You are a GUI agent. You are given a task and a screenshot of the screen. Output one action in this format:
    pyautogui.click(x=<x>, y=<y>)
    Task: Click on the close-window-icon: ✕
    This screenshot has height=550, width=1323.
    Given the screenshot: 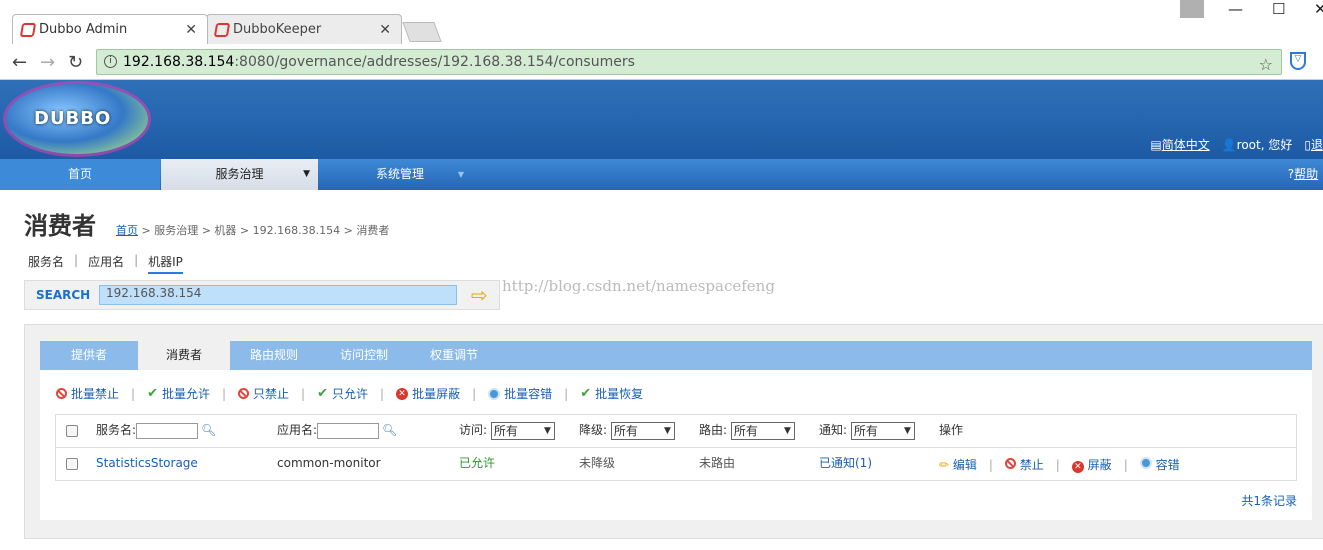 What is the action you would take?
    pyautogui.click(x=1318, y=9)
    